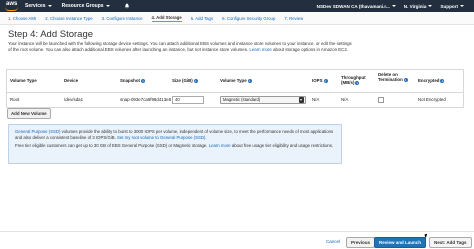  Describe the element at coordinates (51, 34) in the screenshot. I see `page-title: Step 4: Add Storage` at that location.